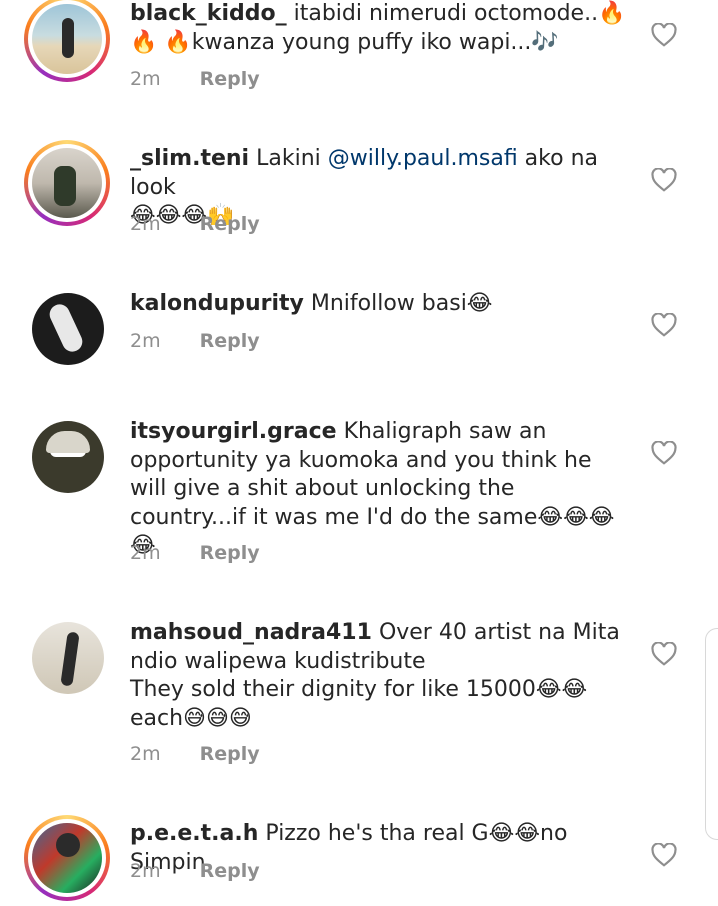 The height and width of the screenshot is (906, 718). I want to click on comment-text: kalondupurity Mnifollow basi😂, so click(380, 304).